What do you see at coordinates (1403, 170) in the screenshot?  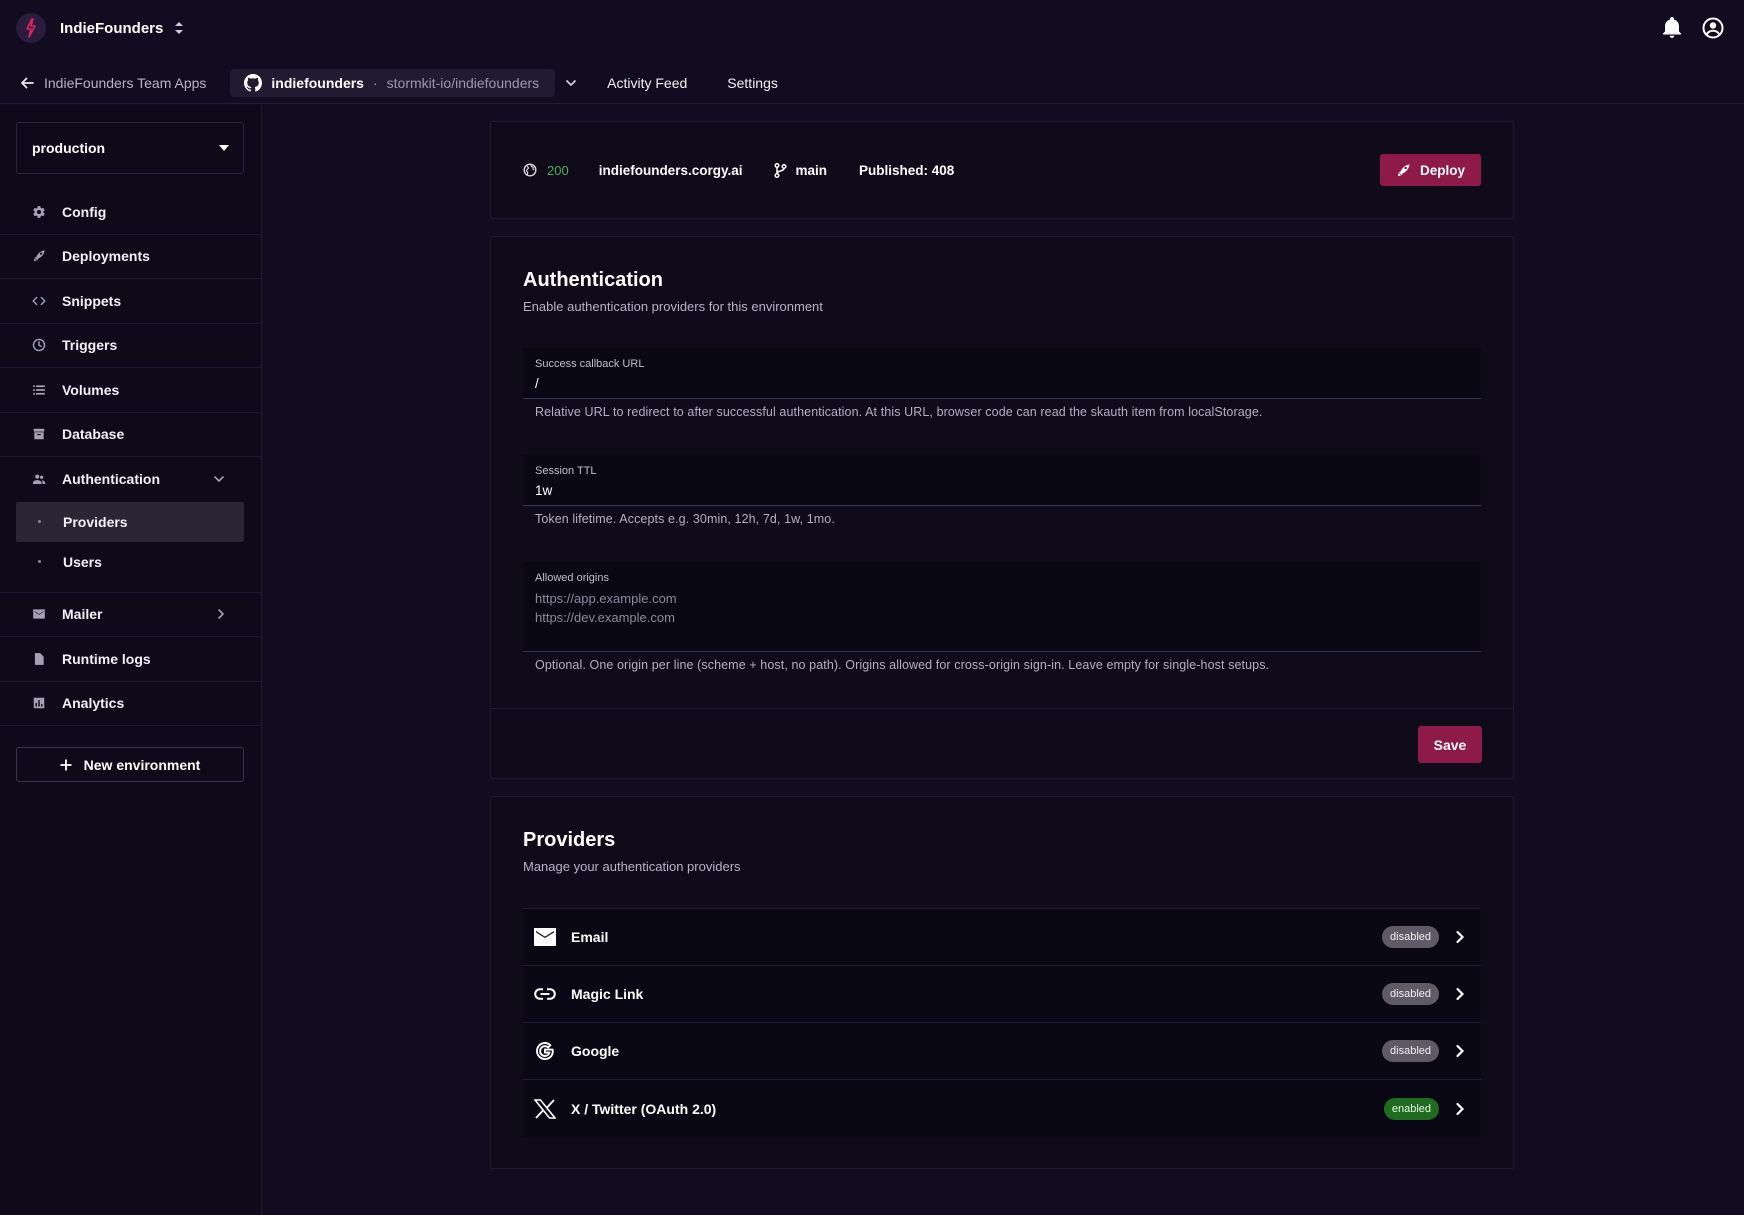 I see `rocket-icon` at bounding box center [1403, 170].